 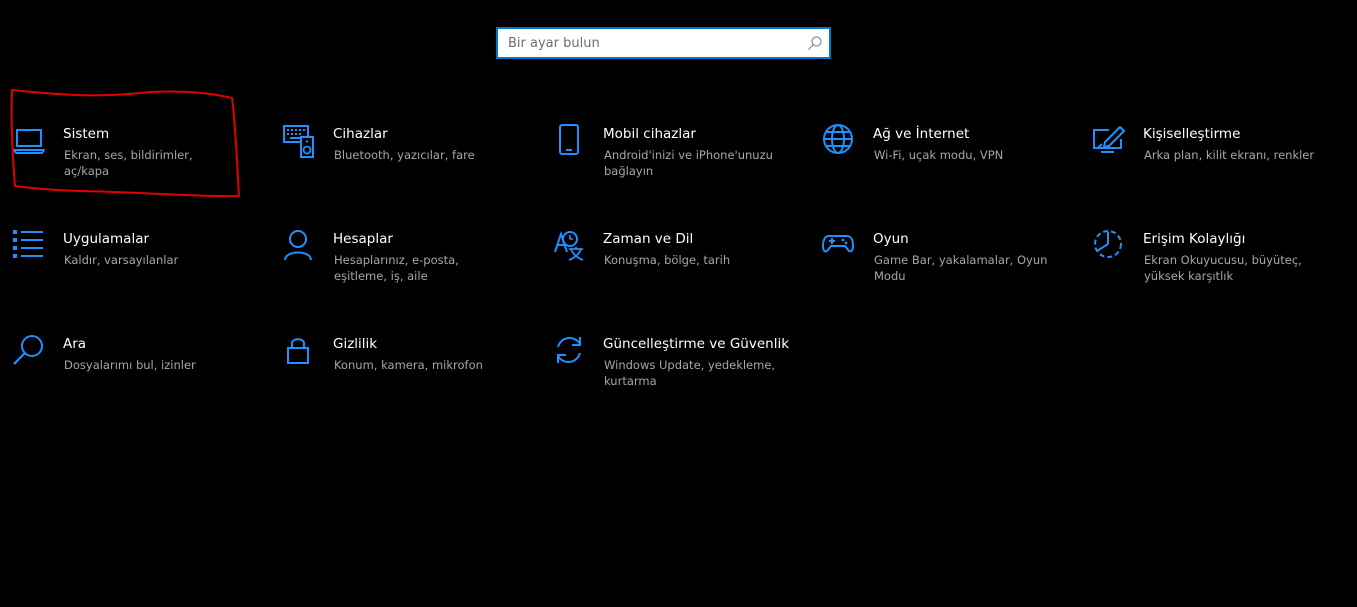 What do you see at coordinates (891, 239) in the screenshot?
I see `tile-title: Oyun` at bounding box center [891, 239].